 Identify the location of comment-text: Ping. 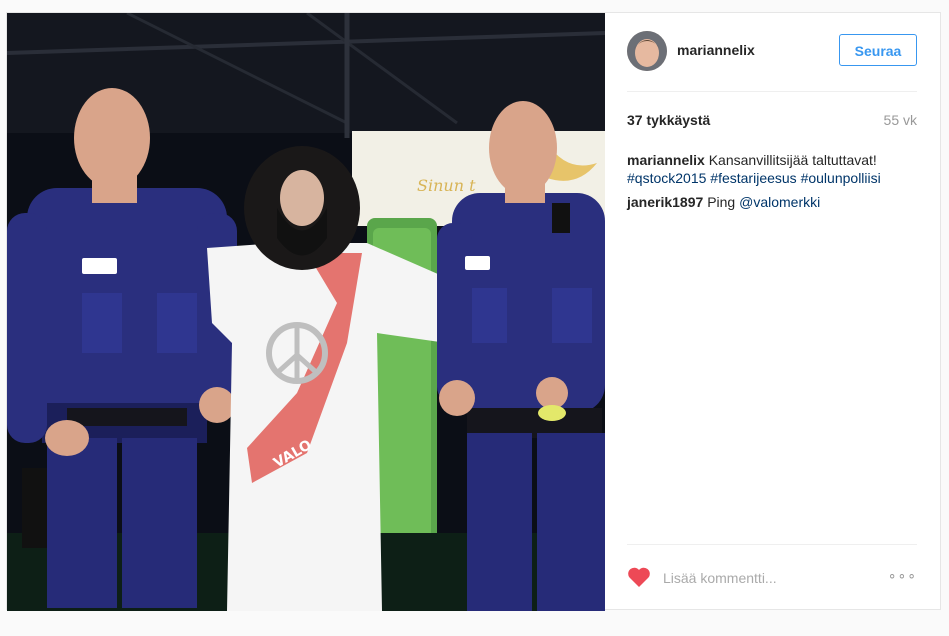
(721, 202).